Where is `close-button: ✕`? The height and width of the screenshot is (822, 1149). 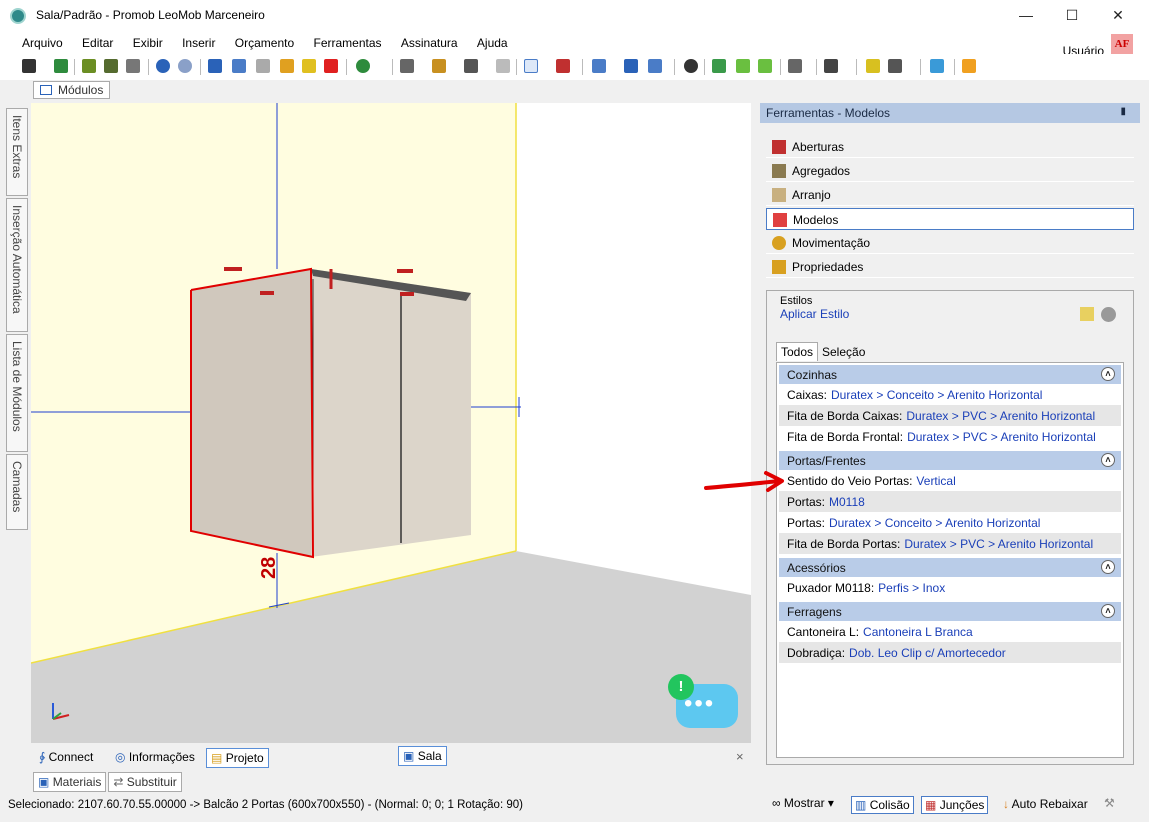 close-button: ✕ is located at coordinates (1118, 16).